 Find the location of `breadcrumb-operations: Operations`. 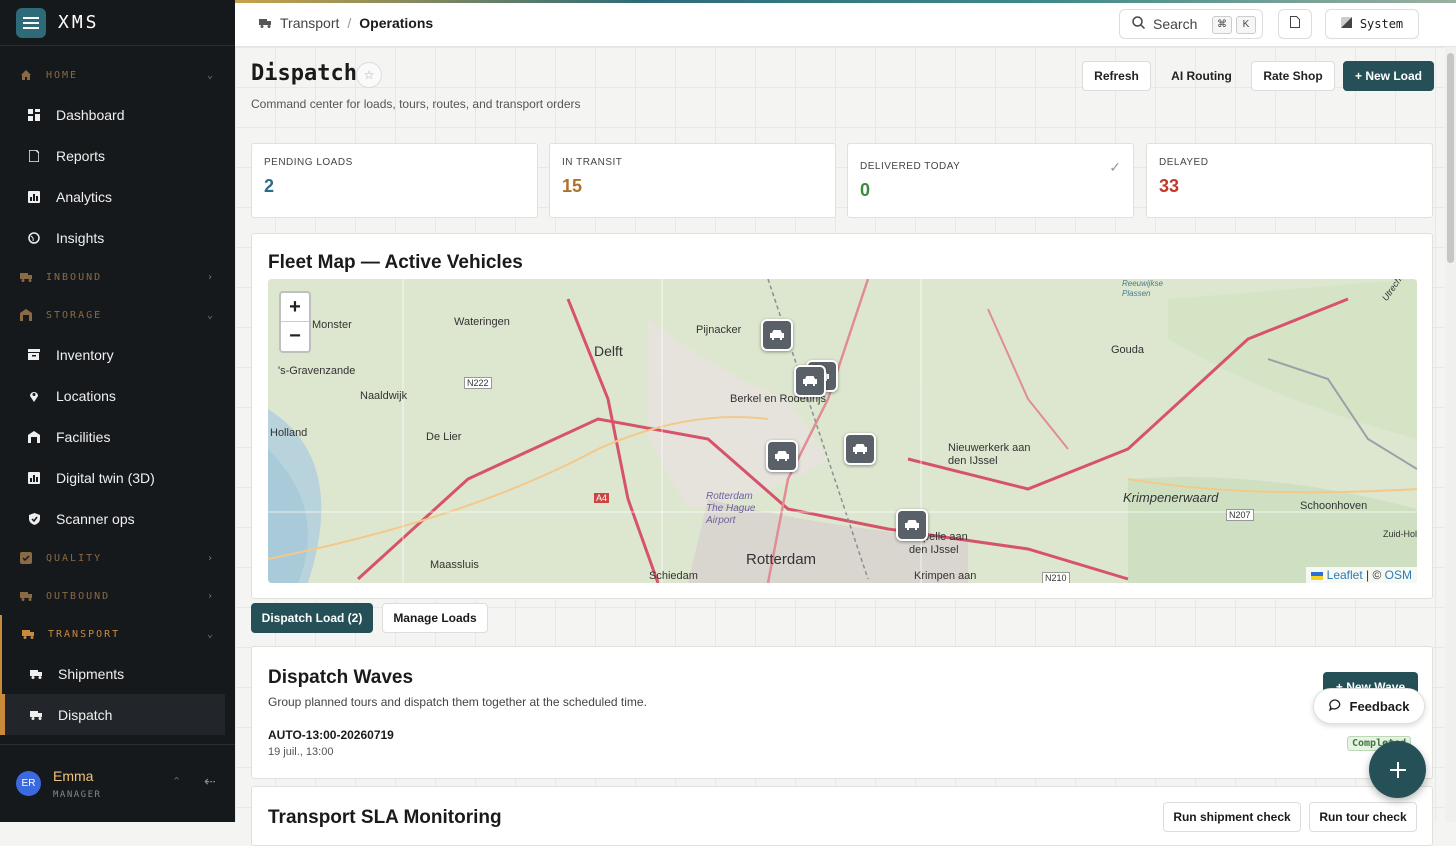

breadcrumb-operations: Operations is located at coordinates (396, 23).